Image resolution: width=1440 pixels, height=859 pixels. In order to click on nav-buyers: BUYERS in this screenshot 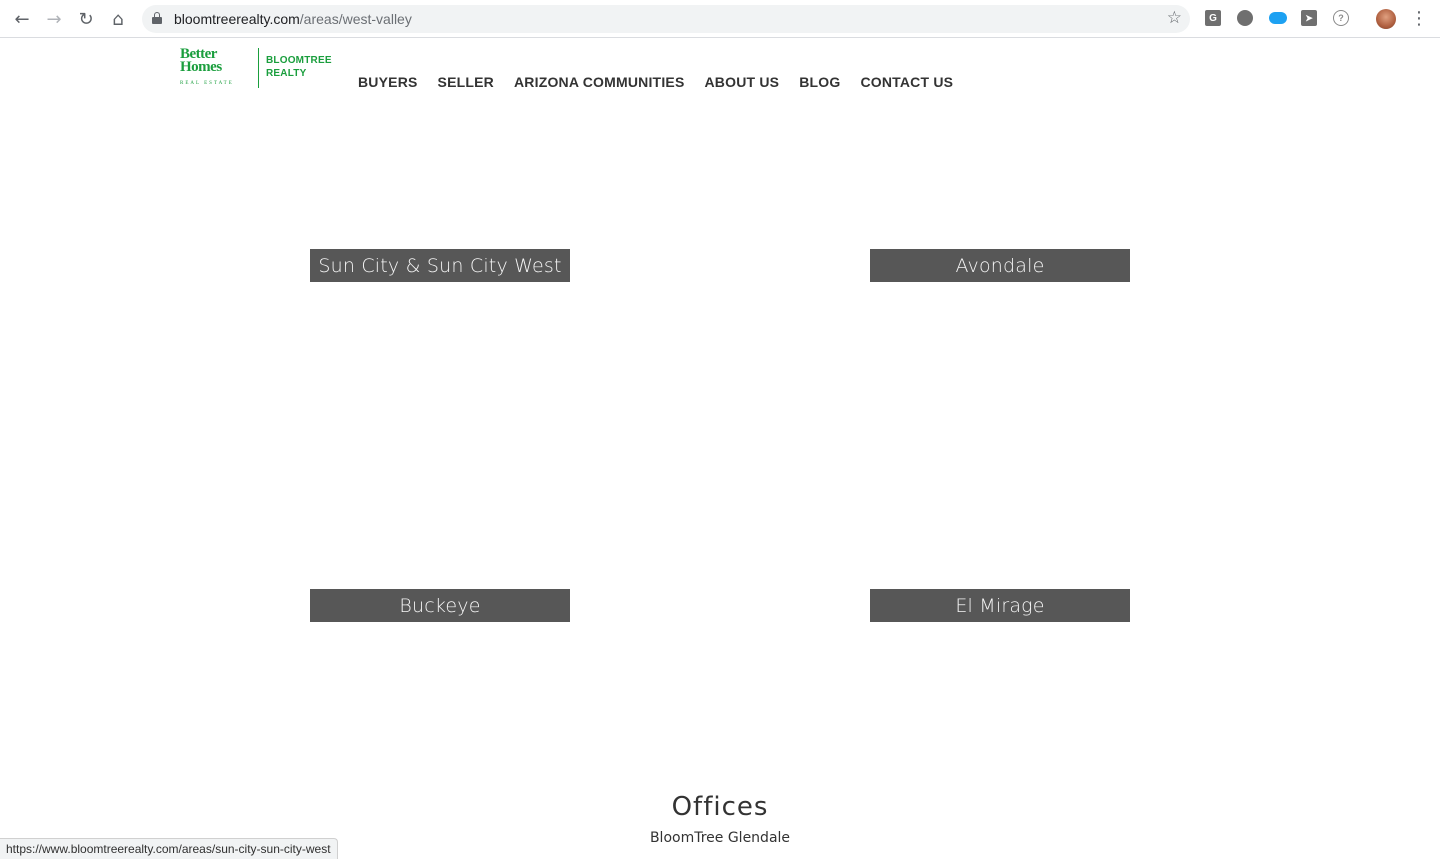, I will do `click(388, 82)`.